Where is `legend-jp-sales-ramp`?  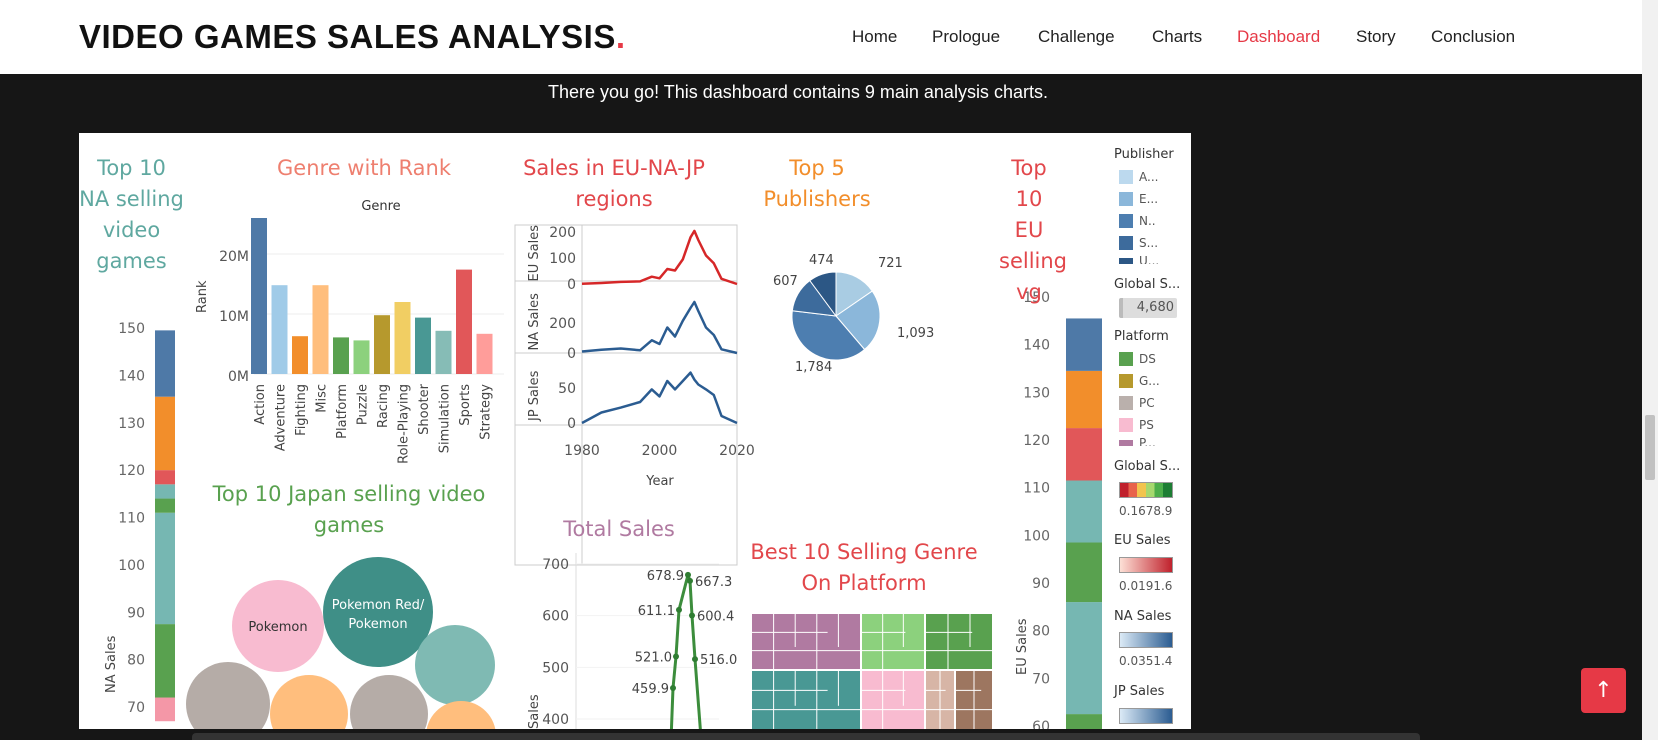
legend-jp-sales-ramp is located at coordinates (1146, 716).